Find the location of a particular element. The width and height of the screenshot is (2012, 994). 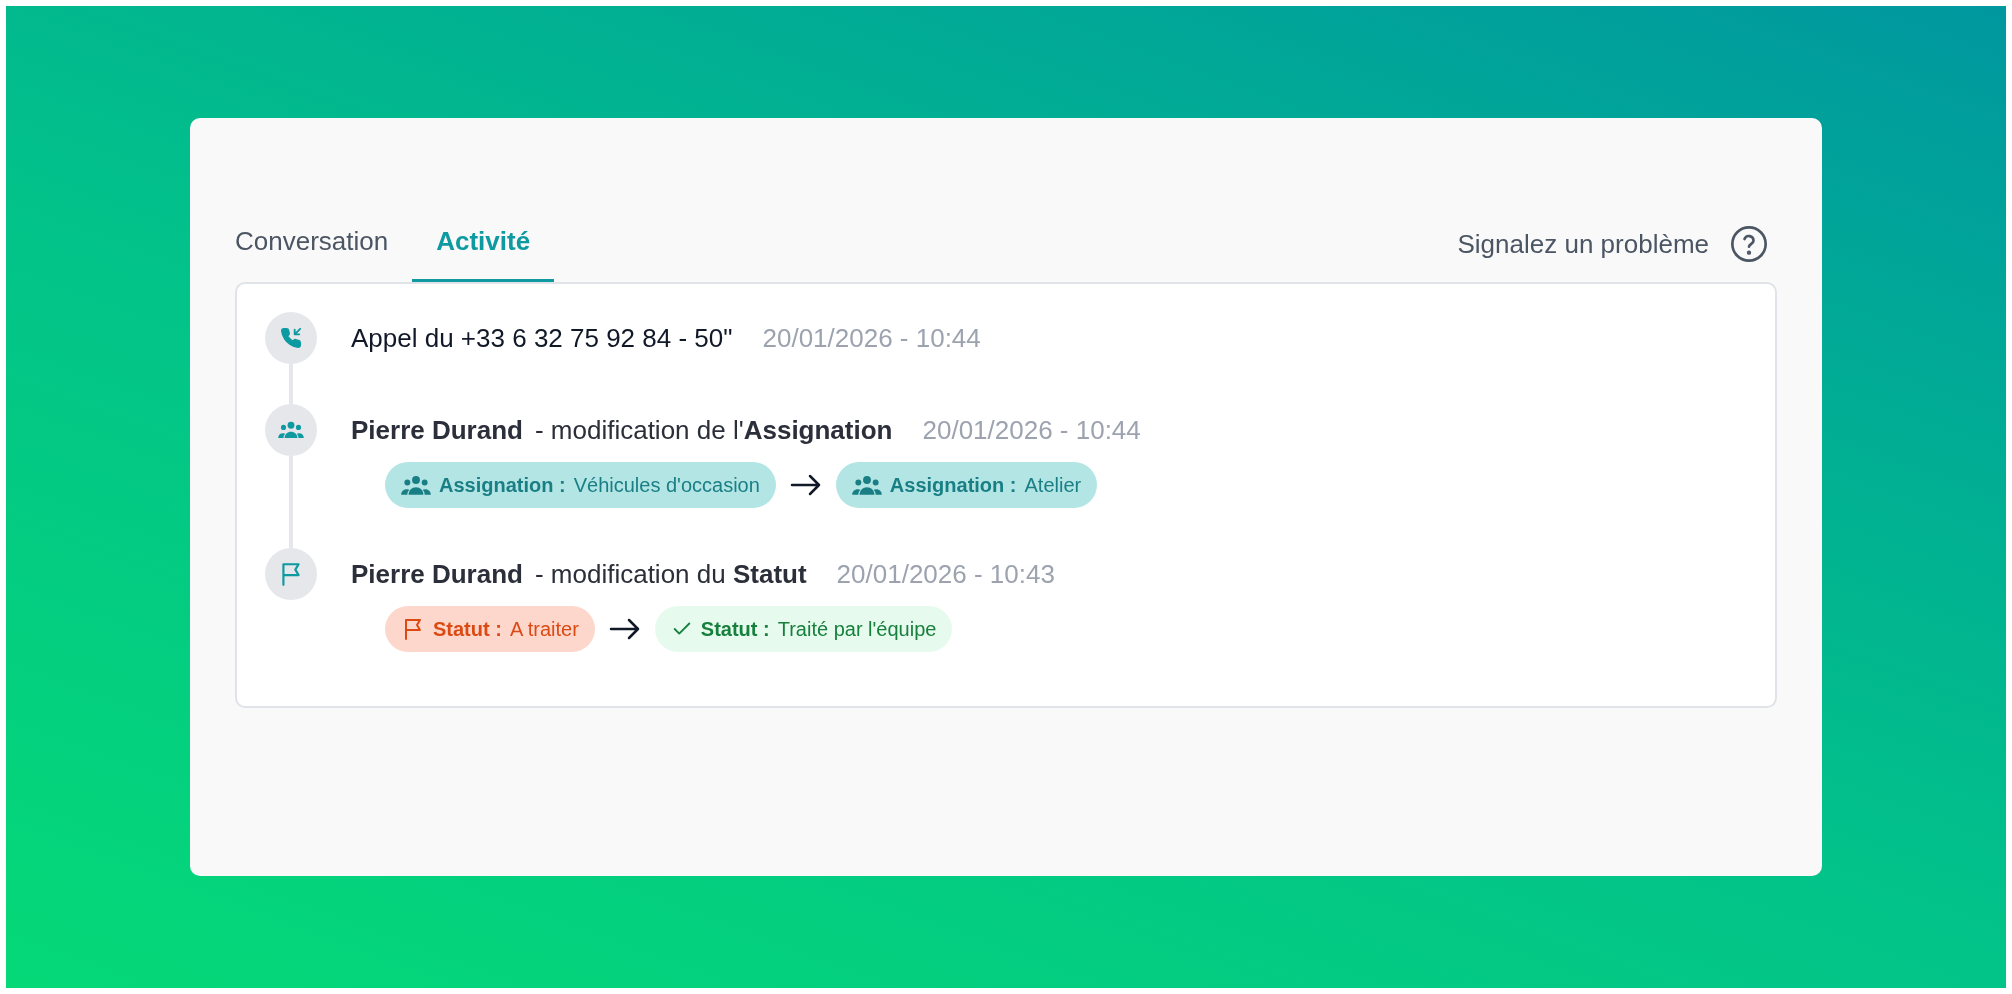

event-text: - modification du Statut is located at coordinates (670, 574).